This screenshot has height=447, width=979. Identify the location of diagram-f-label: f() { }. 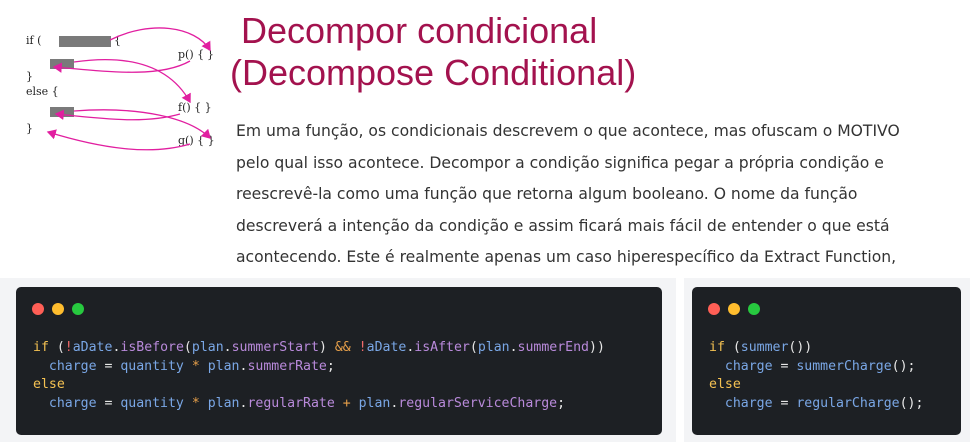
(195, 107).